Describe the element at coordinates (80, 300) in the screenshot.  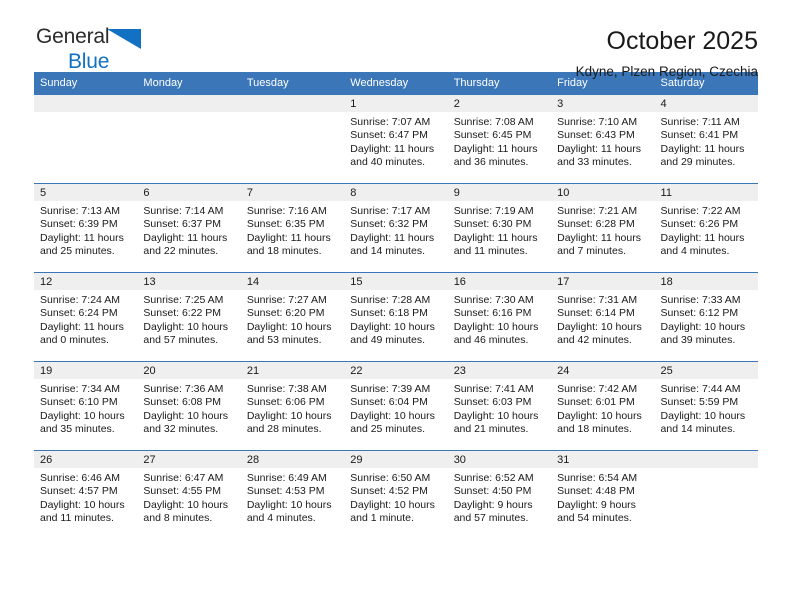
I see `sunrise-text: Sunrise: 7:24 AM` at that location.